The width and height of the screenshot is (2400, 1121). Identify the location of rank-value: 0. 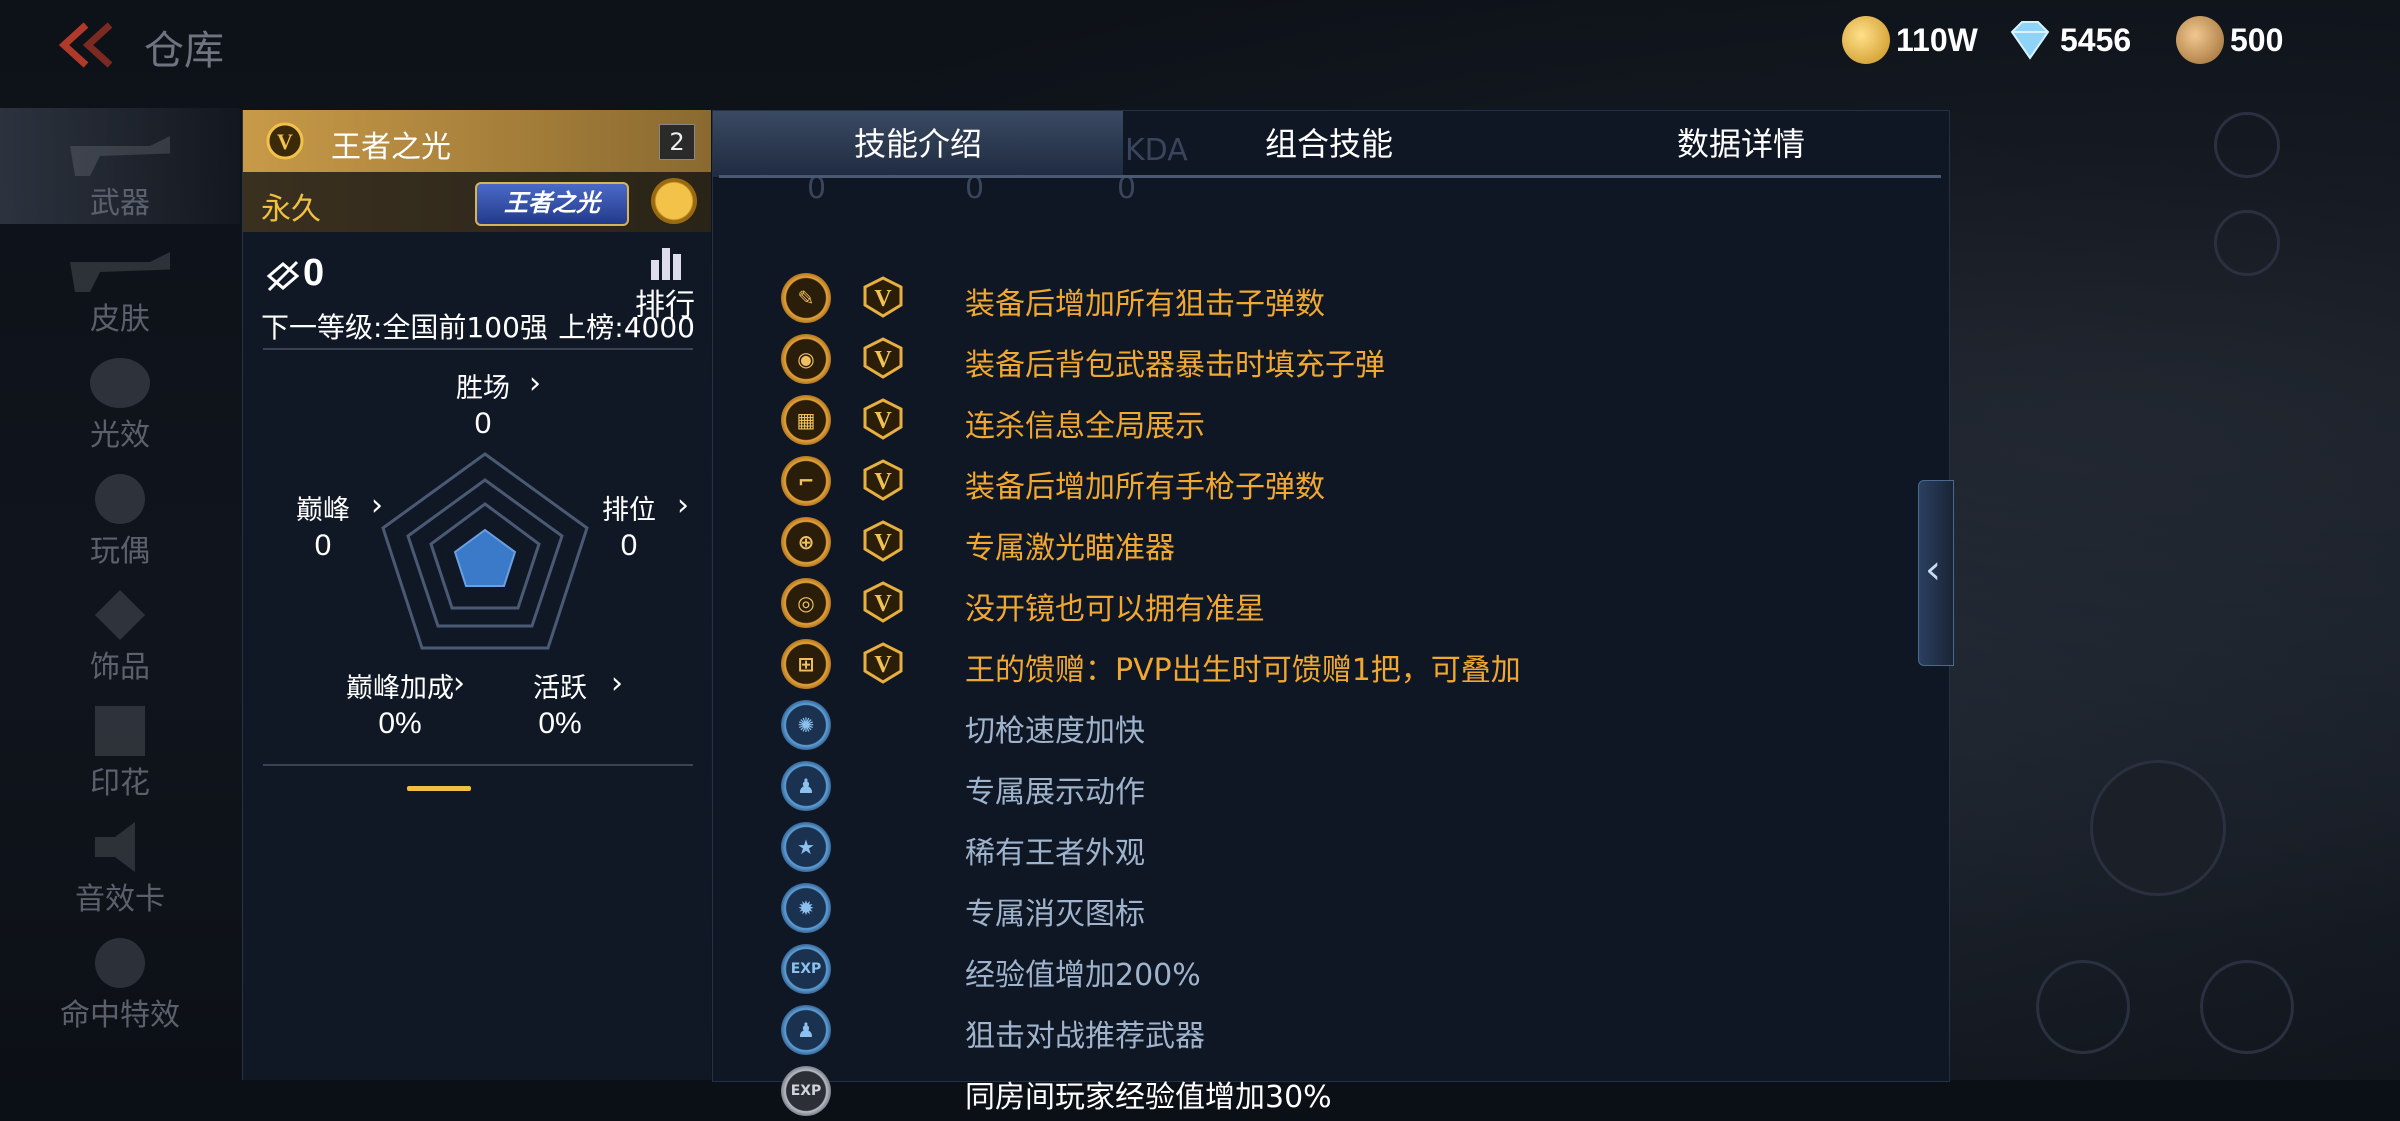
(314, 273).